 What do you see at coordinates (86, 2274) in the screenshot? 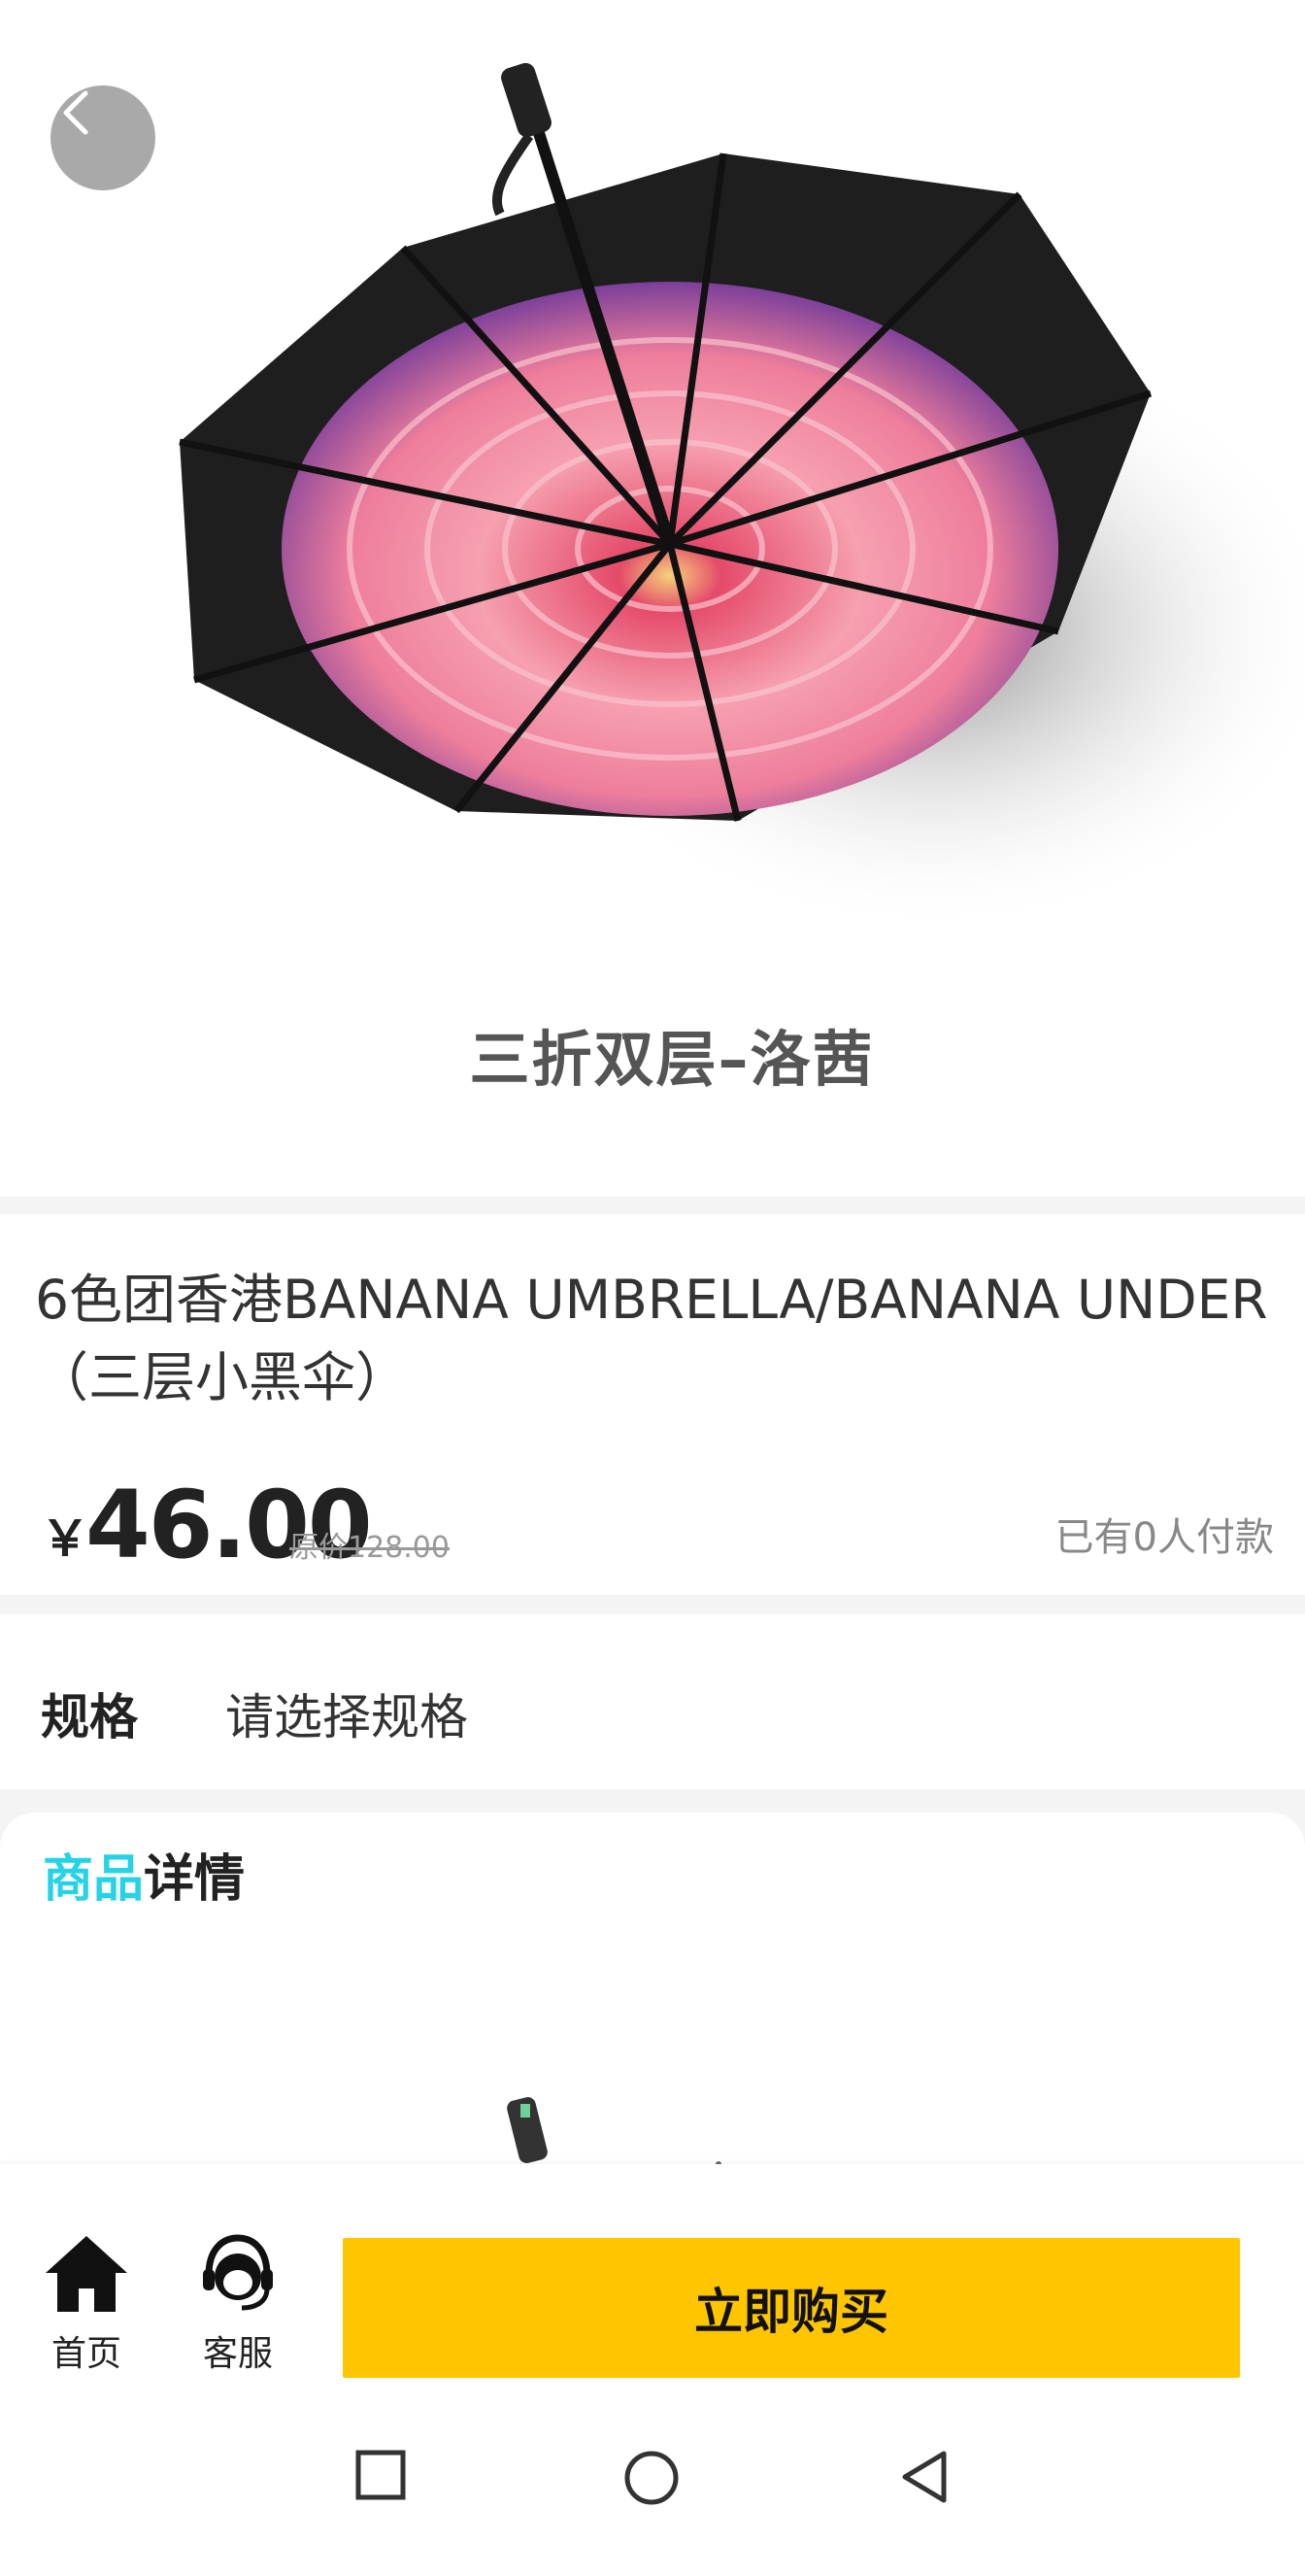
I see `home-icon` at bounding box center [86, 2274].